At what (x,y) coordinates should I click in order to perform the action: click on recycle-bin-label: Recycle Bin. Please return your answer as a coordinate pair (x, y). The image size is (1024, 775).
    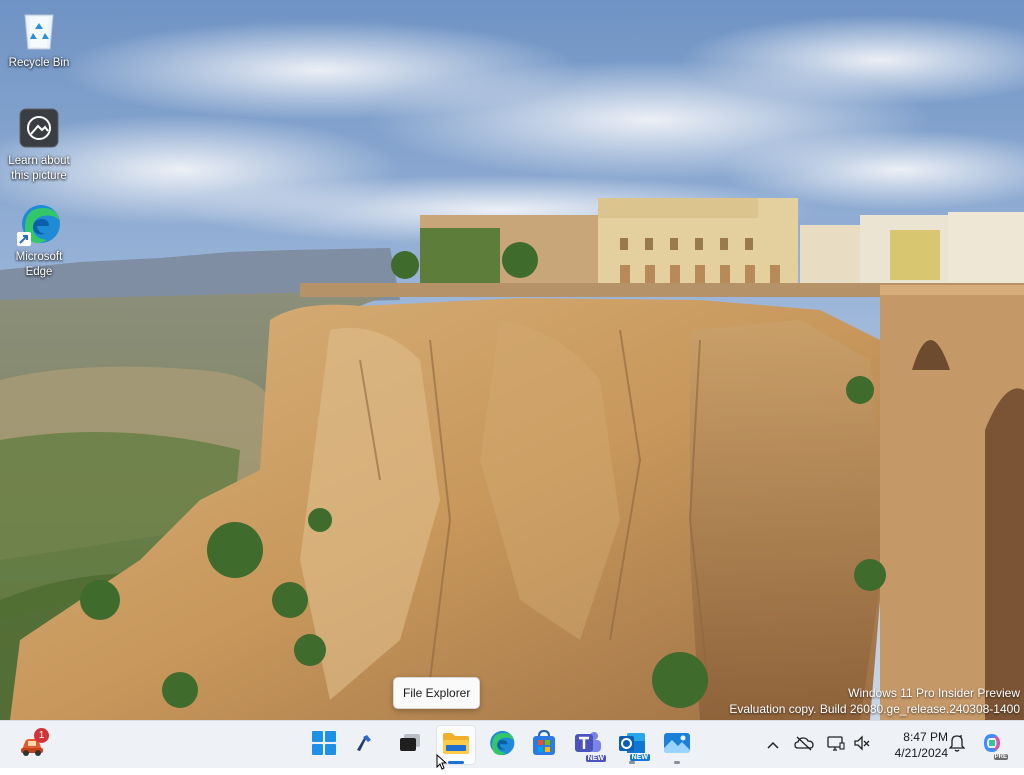
    Looking at the image, I should click on (39, 63).